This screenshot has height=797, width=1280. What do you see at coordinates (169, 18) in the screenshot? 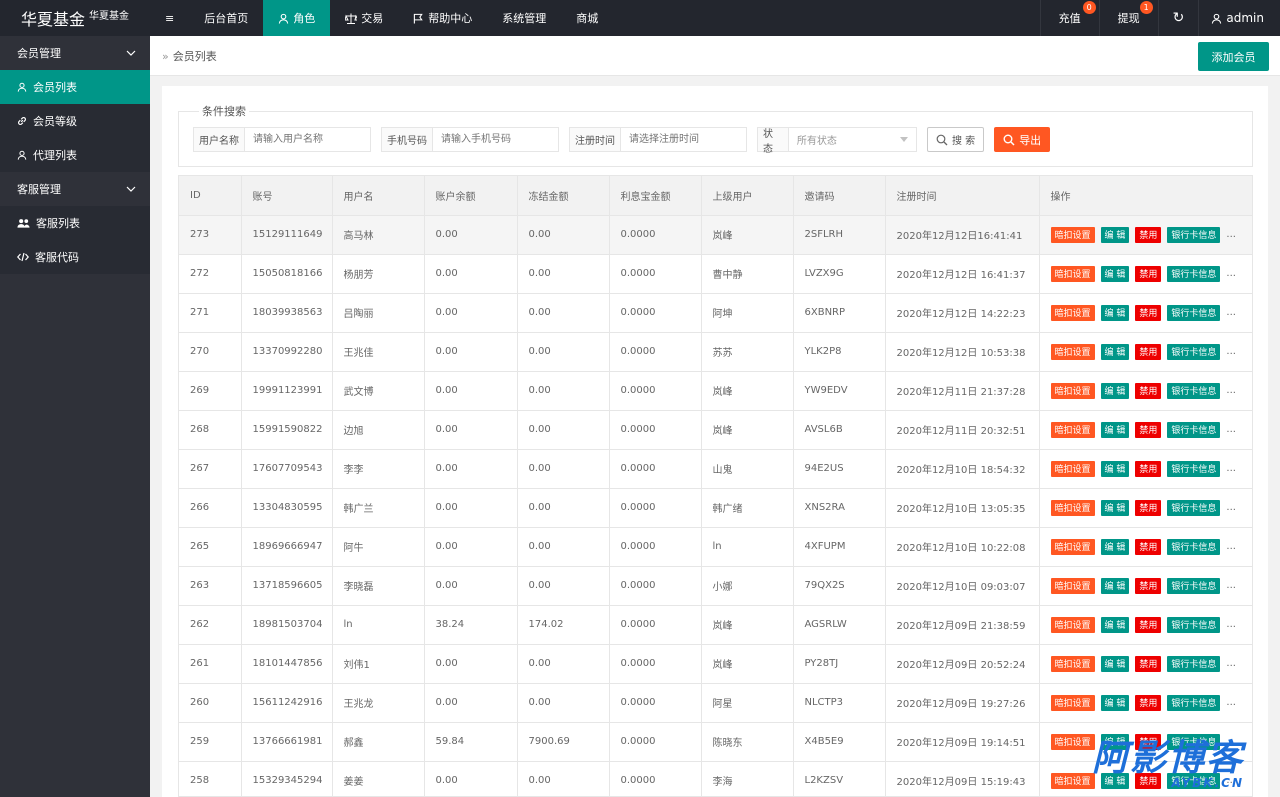
I see `menu-toggle-button: ≡` at bounding box center [169, 18].